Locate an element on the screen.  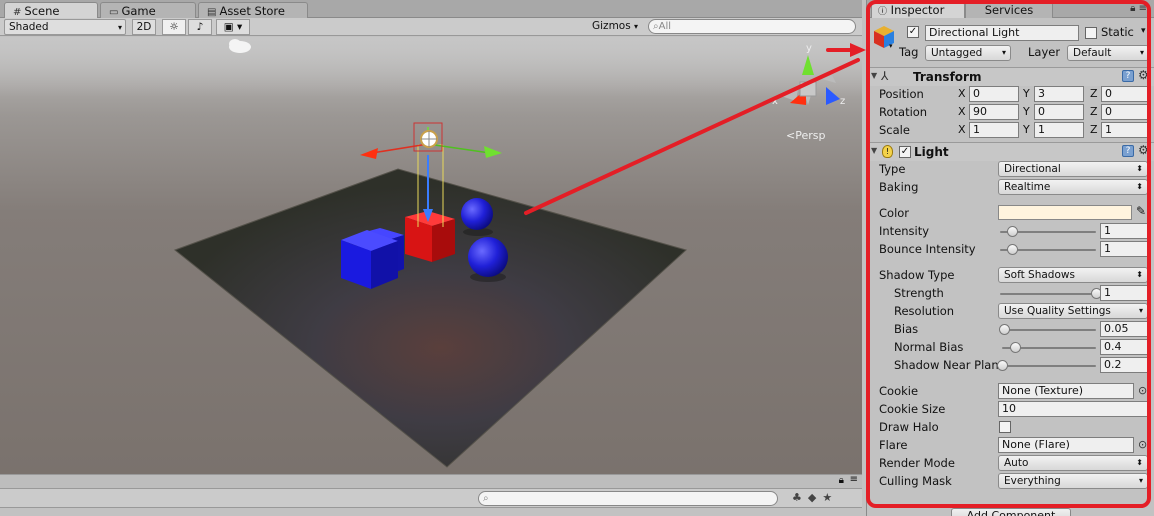
layer-dropdown: Default ▾ is located at coordinates (1108, 53).